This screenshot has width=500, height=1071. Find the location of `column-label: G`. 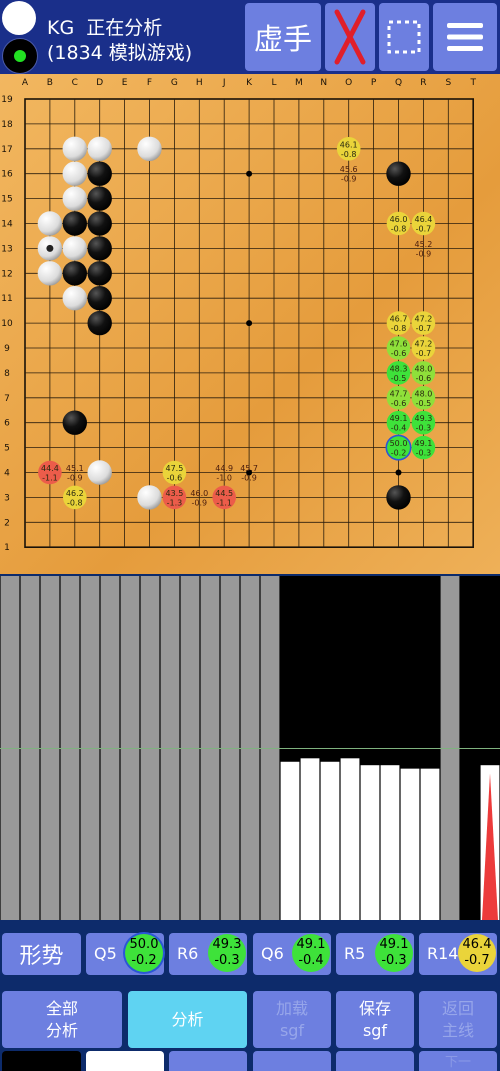

column-label: G is located at coordinates (174, 83).